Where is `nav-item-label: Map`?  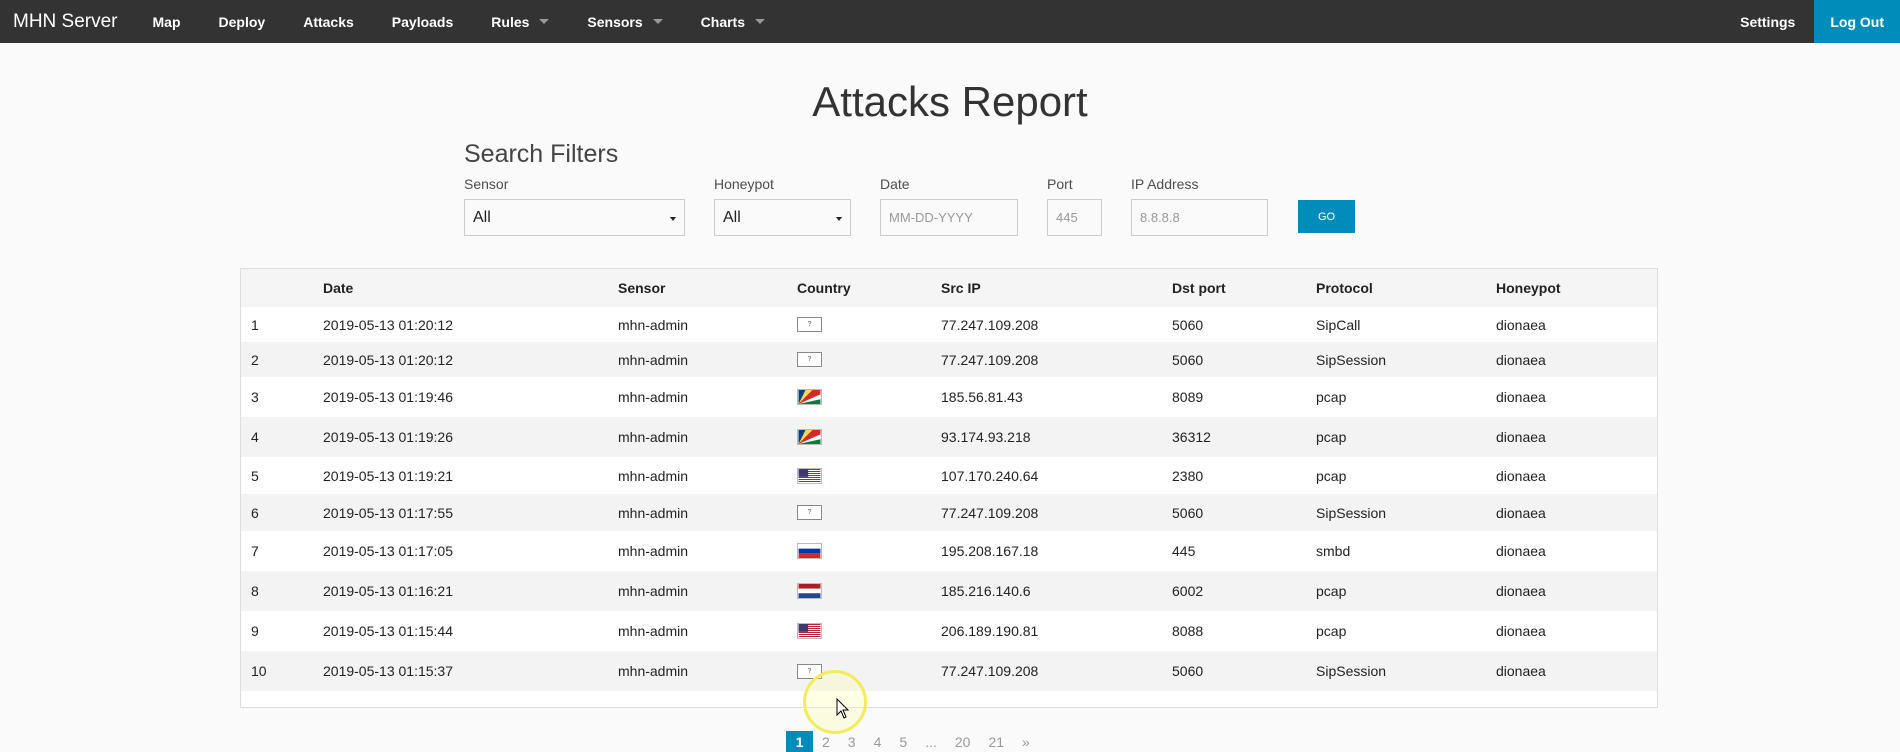 nav-item-label: Map is located at coordinates (166, 21).